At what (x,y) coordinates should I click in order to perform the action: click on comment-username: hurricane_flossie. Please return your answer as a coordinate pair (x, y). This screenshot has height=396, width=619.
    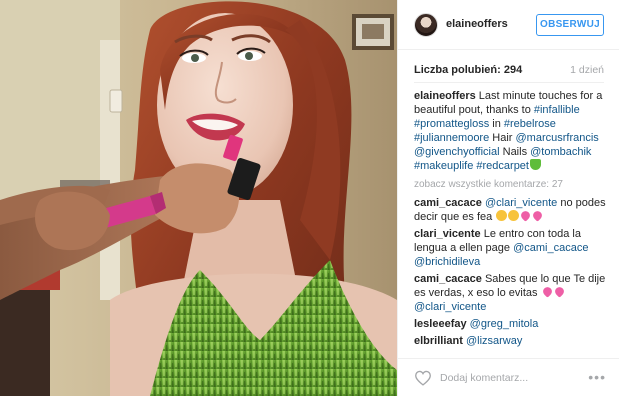
    Looking at the image, I should click on (459, 352).